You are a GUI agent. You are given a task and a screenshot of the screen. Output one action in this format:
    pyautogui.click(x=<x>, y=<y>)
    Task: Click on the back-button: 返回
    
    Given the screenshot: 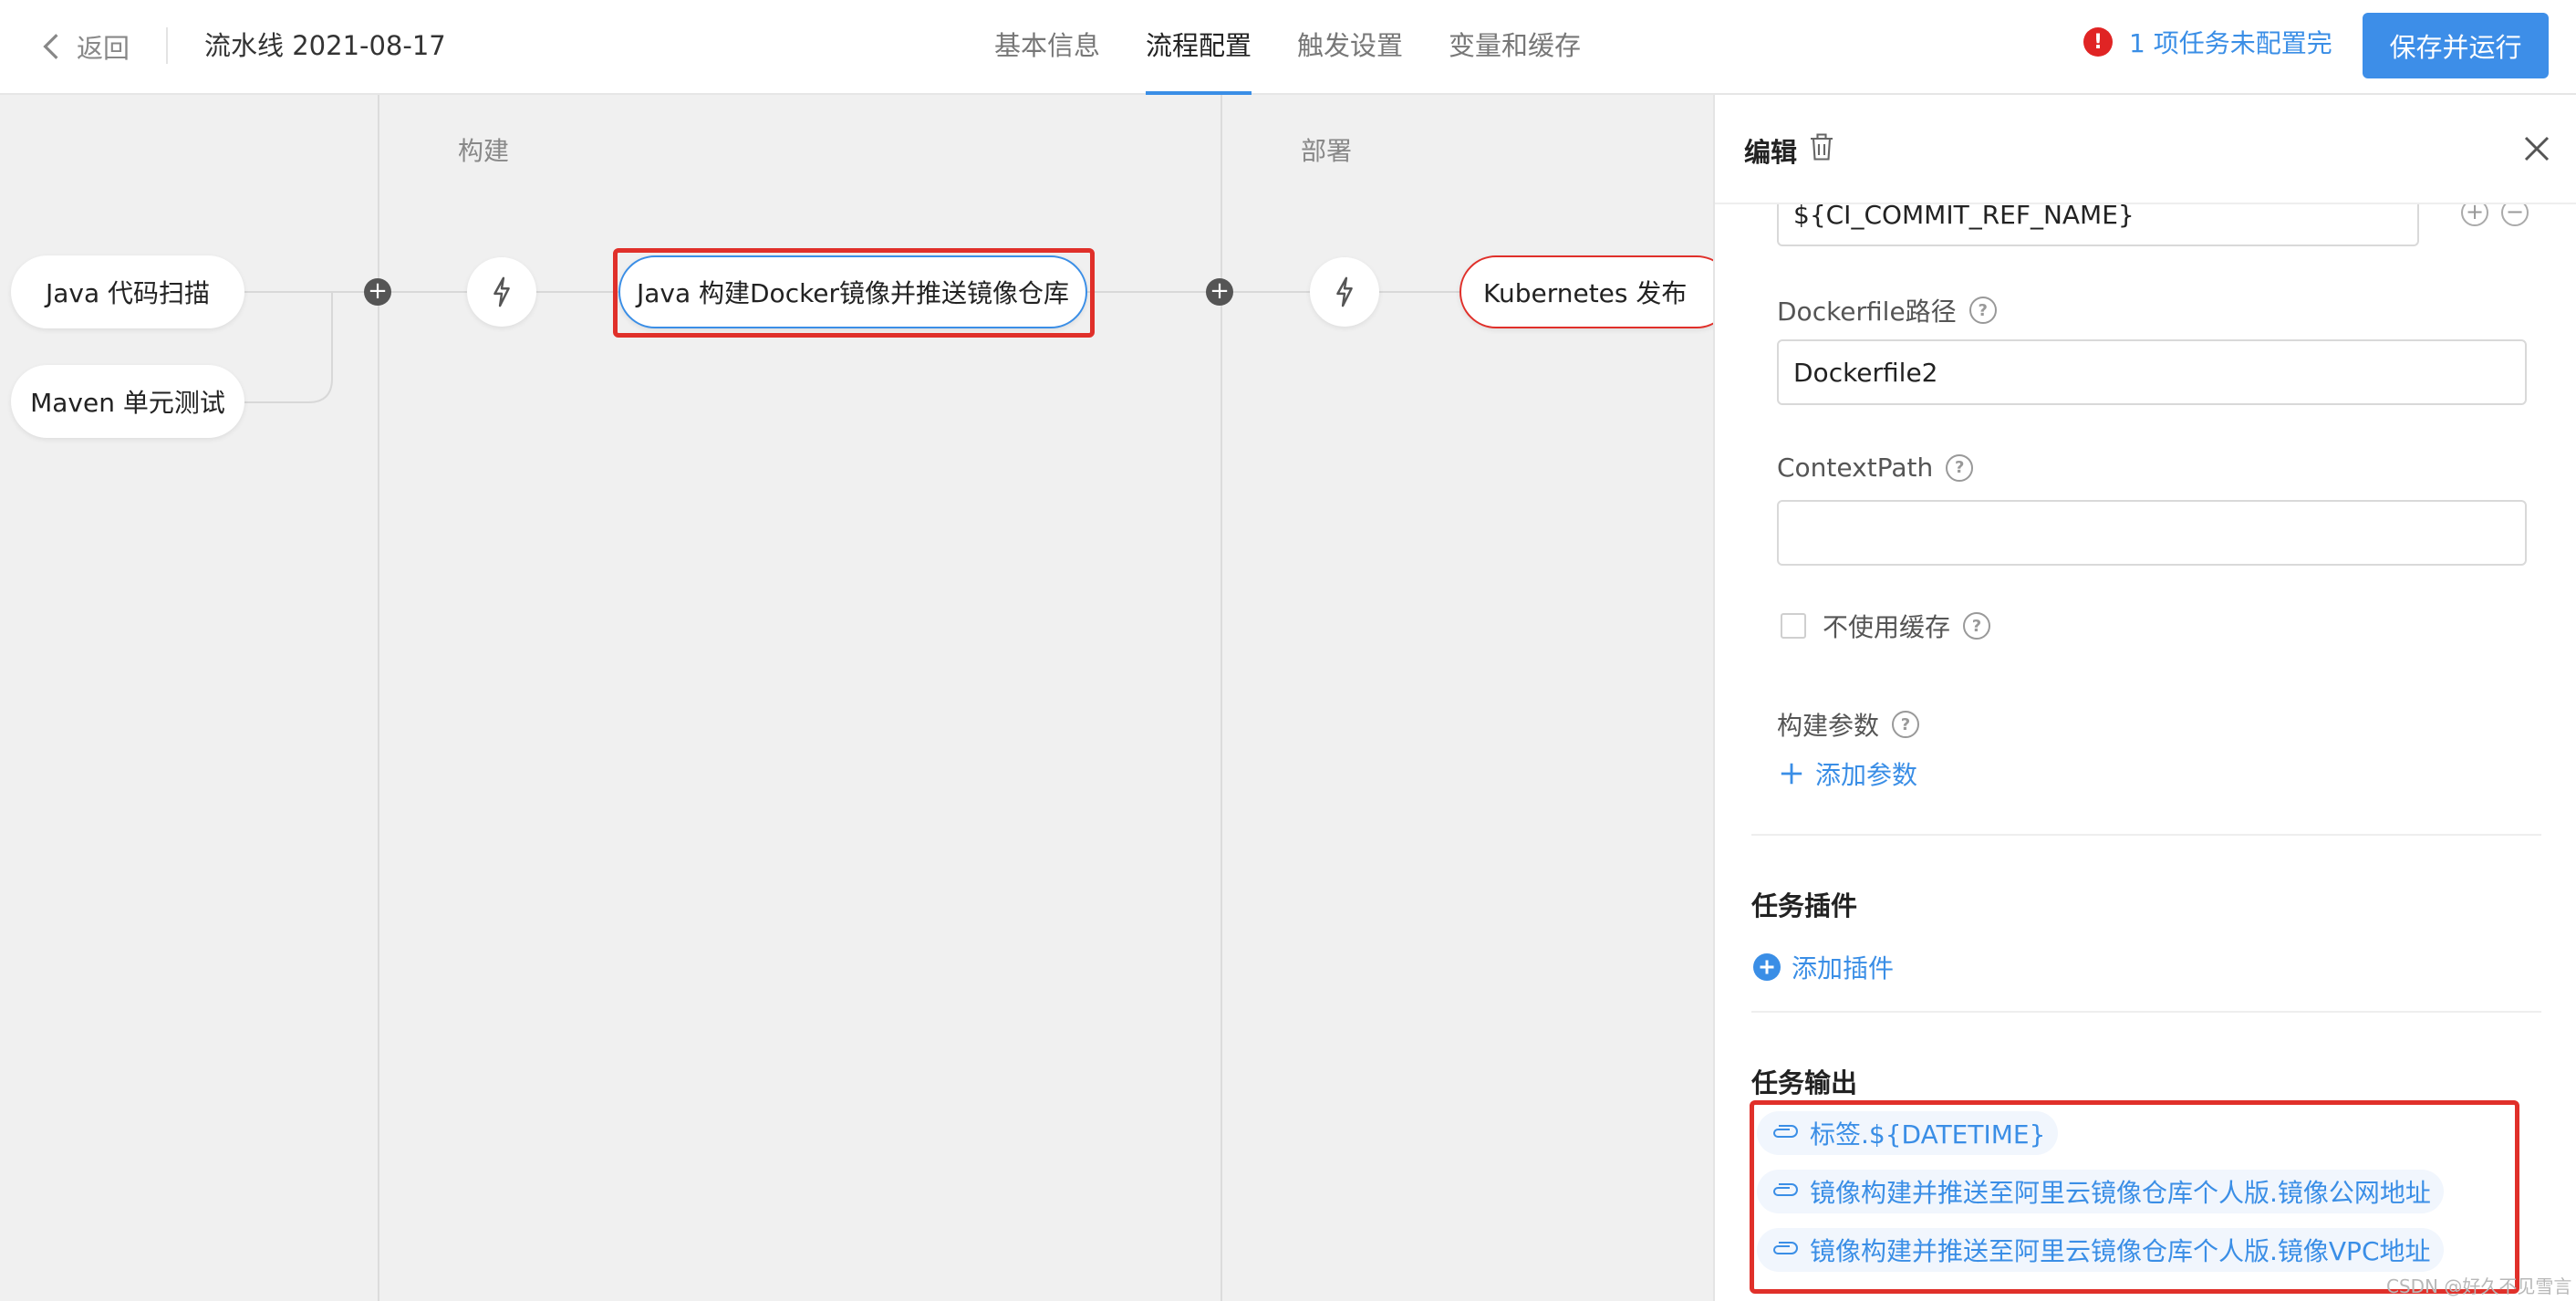 What is the action you would take?
    pyautogui.click(x=85, y=46)
    